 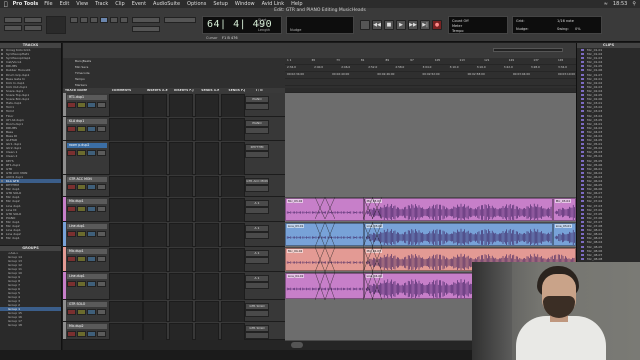 What do you see at coordinates (257, 147) in the screenshot?
I see `io-selector: RHYTHM` at bounding box center [257, 147].